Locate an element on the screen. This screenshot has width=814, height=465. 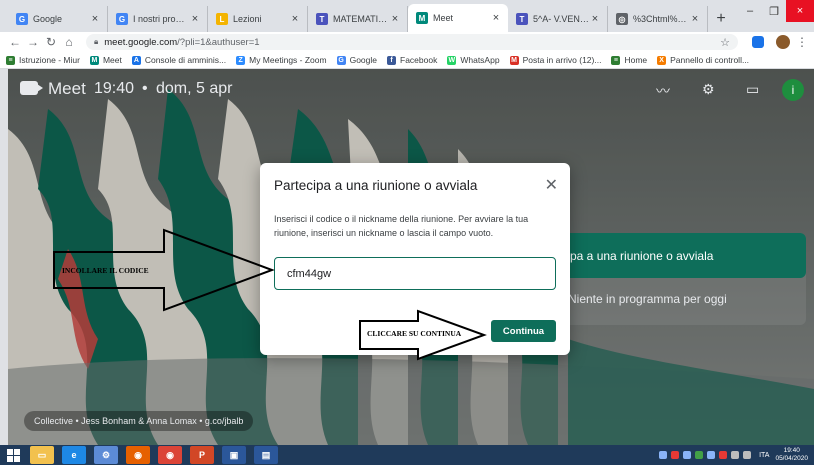
lock-icon: 🔒︎ is located at coordinates (96, 42).